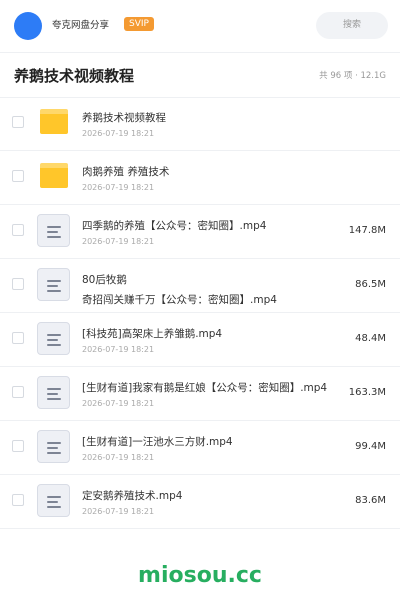  I want to click on file-size: 48.4M, so click(370, 338).